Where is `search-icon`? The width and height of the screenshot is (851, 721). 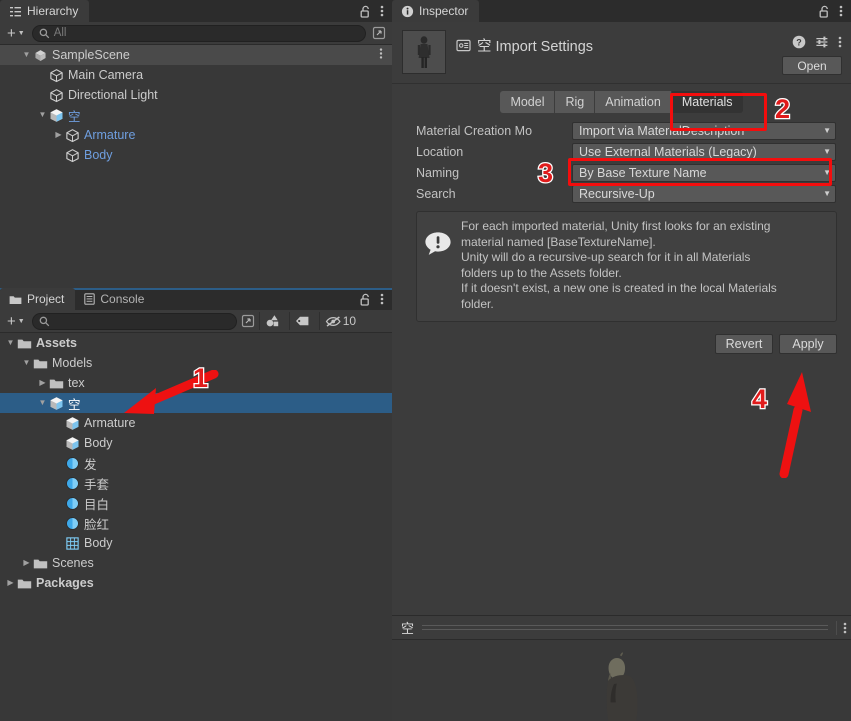
search-icon is located at coordinates (44, 33).